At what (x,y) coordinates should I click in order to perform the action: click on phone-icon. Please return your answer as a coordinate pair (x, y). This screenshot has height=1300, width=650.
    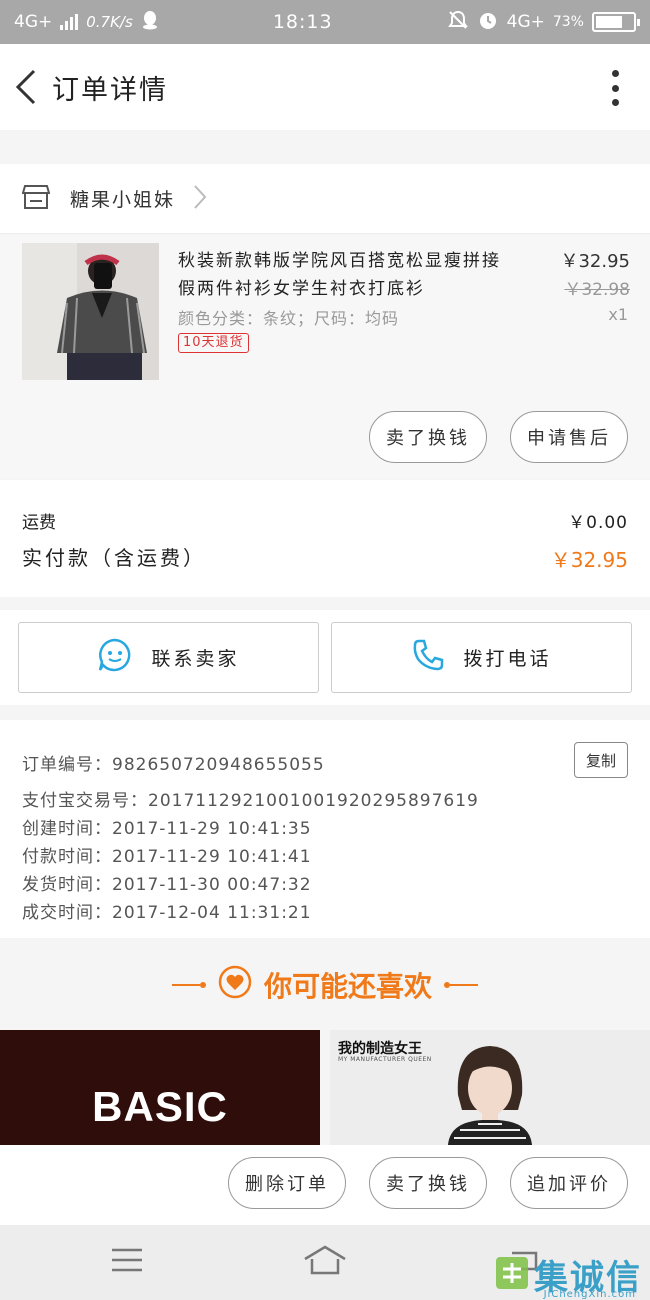
    Looking at the image, I should click on (428, 657).